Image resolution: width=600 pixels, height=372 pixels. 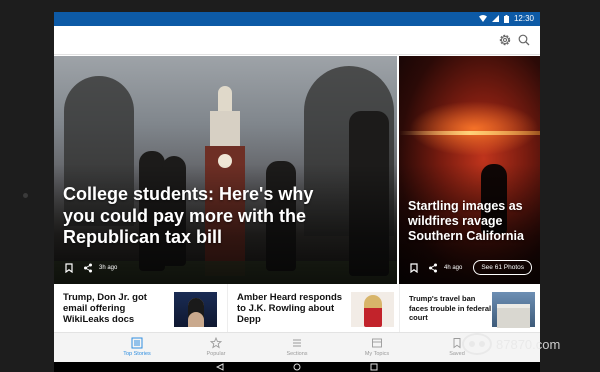 I want to click on nav-label: Sections, so click(x=297, y=354).